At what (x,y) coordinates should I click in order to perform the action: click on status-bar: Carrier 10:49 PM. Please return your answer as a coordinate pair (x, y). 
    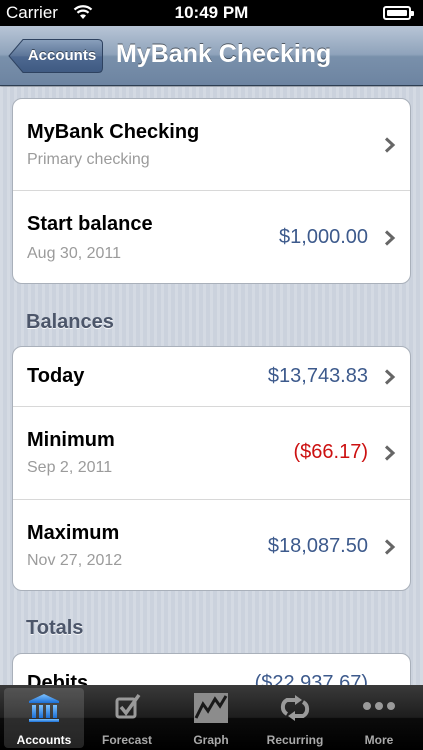
    Looking at the image, I should click on (211, 13).